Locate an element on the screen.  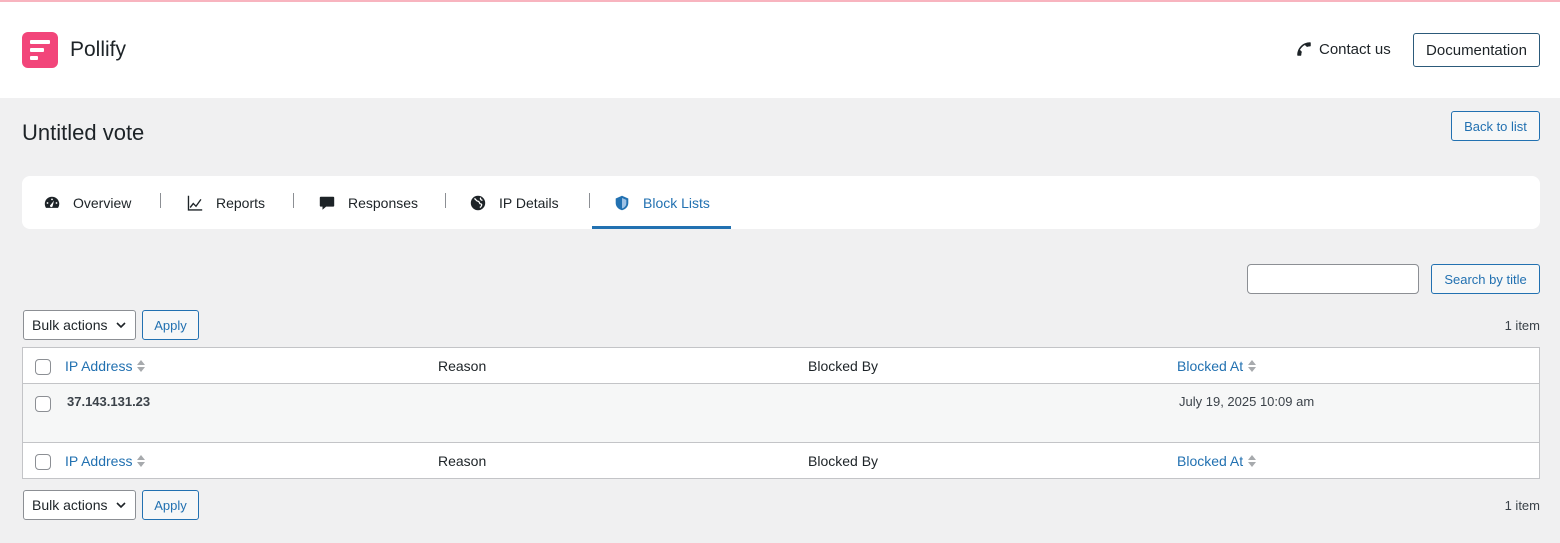
search-by-title-button: Search by title is located at coordinates (1485, 279).